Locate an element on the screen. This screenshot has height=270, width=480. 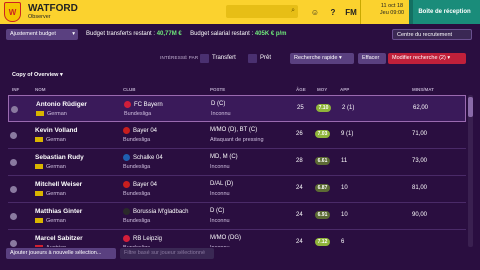
col-inf: INF is located at coordinates (15, 89).